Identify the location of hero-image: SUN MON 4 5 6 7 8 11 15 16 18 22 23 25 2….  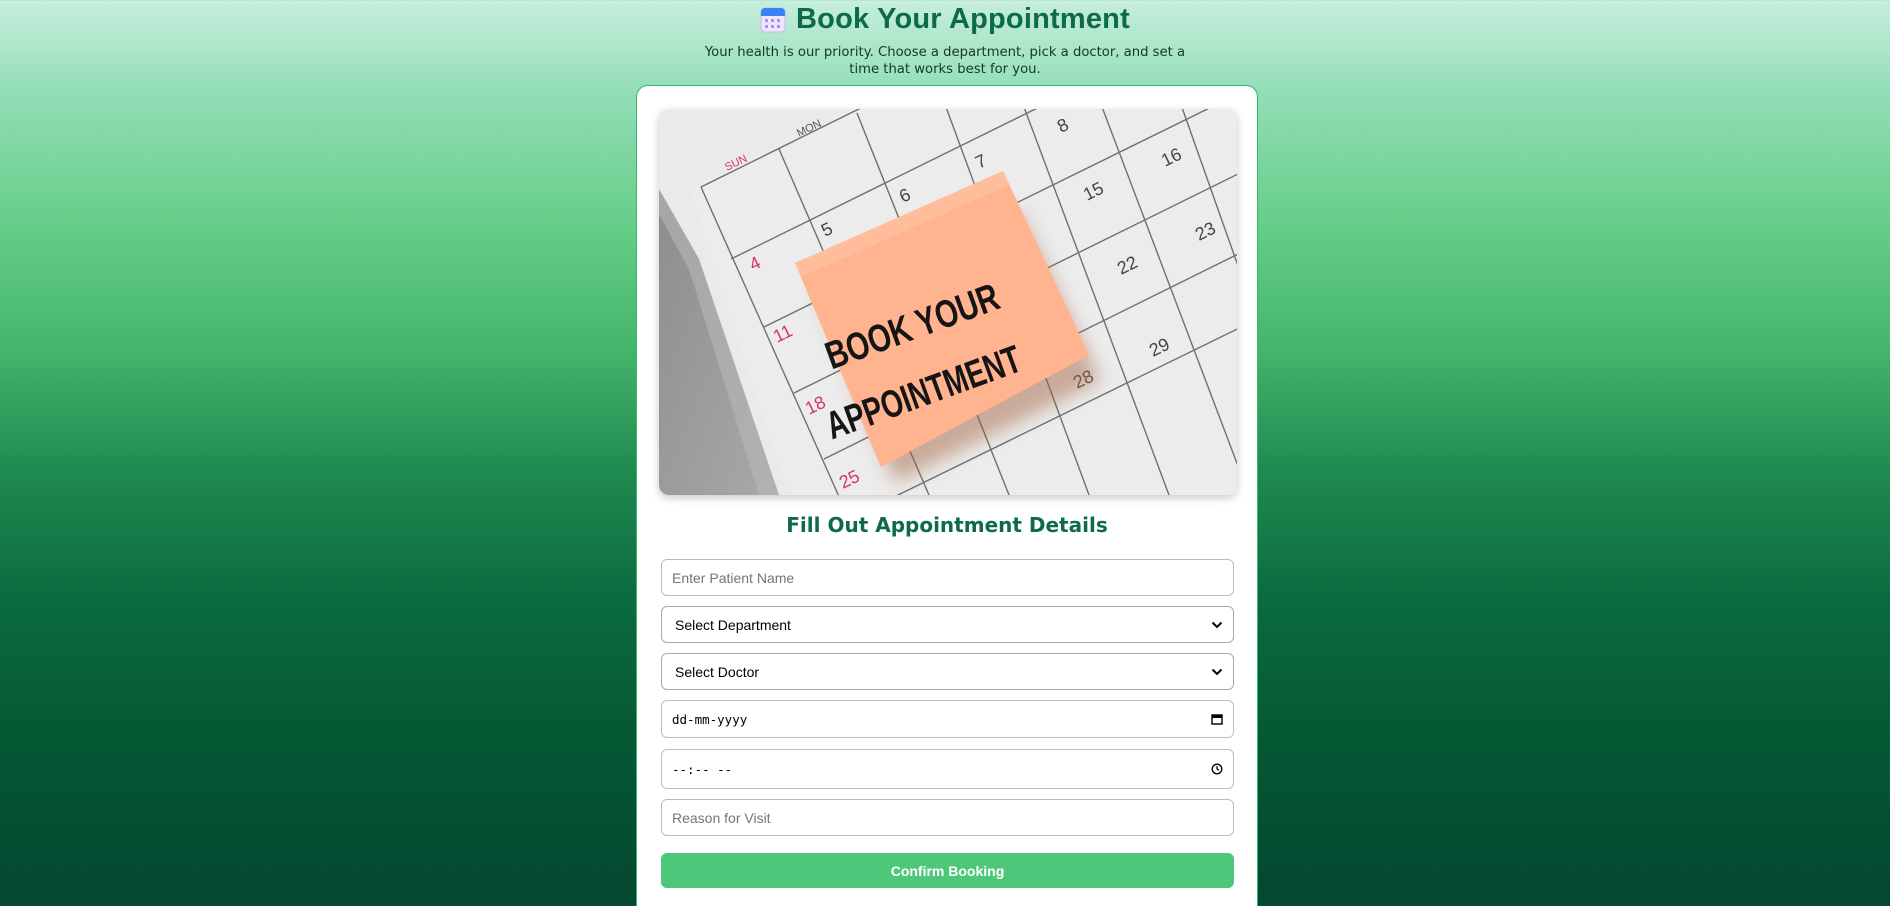
(948, 302).